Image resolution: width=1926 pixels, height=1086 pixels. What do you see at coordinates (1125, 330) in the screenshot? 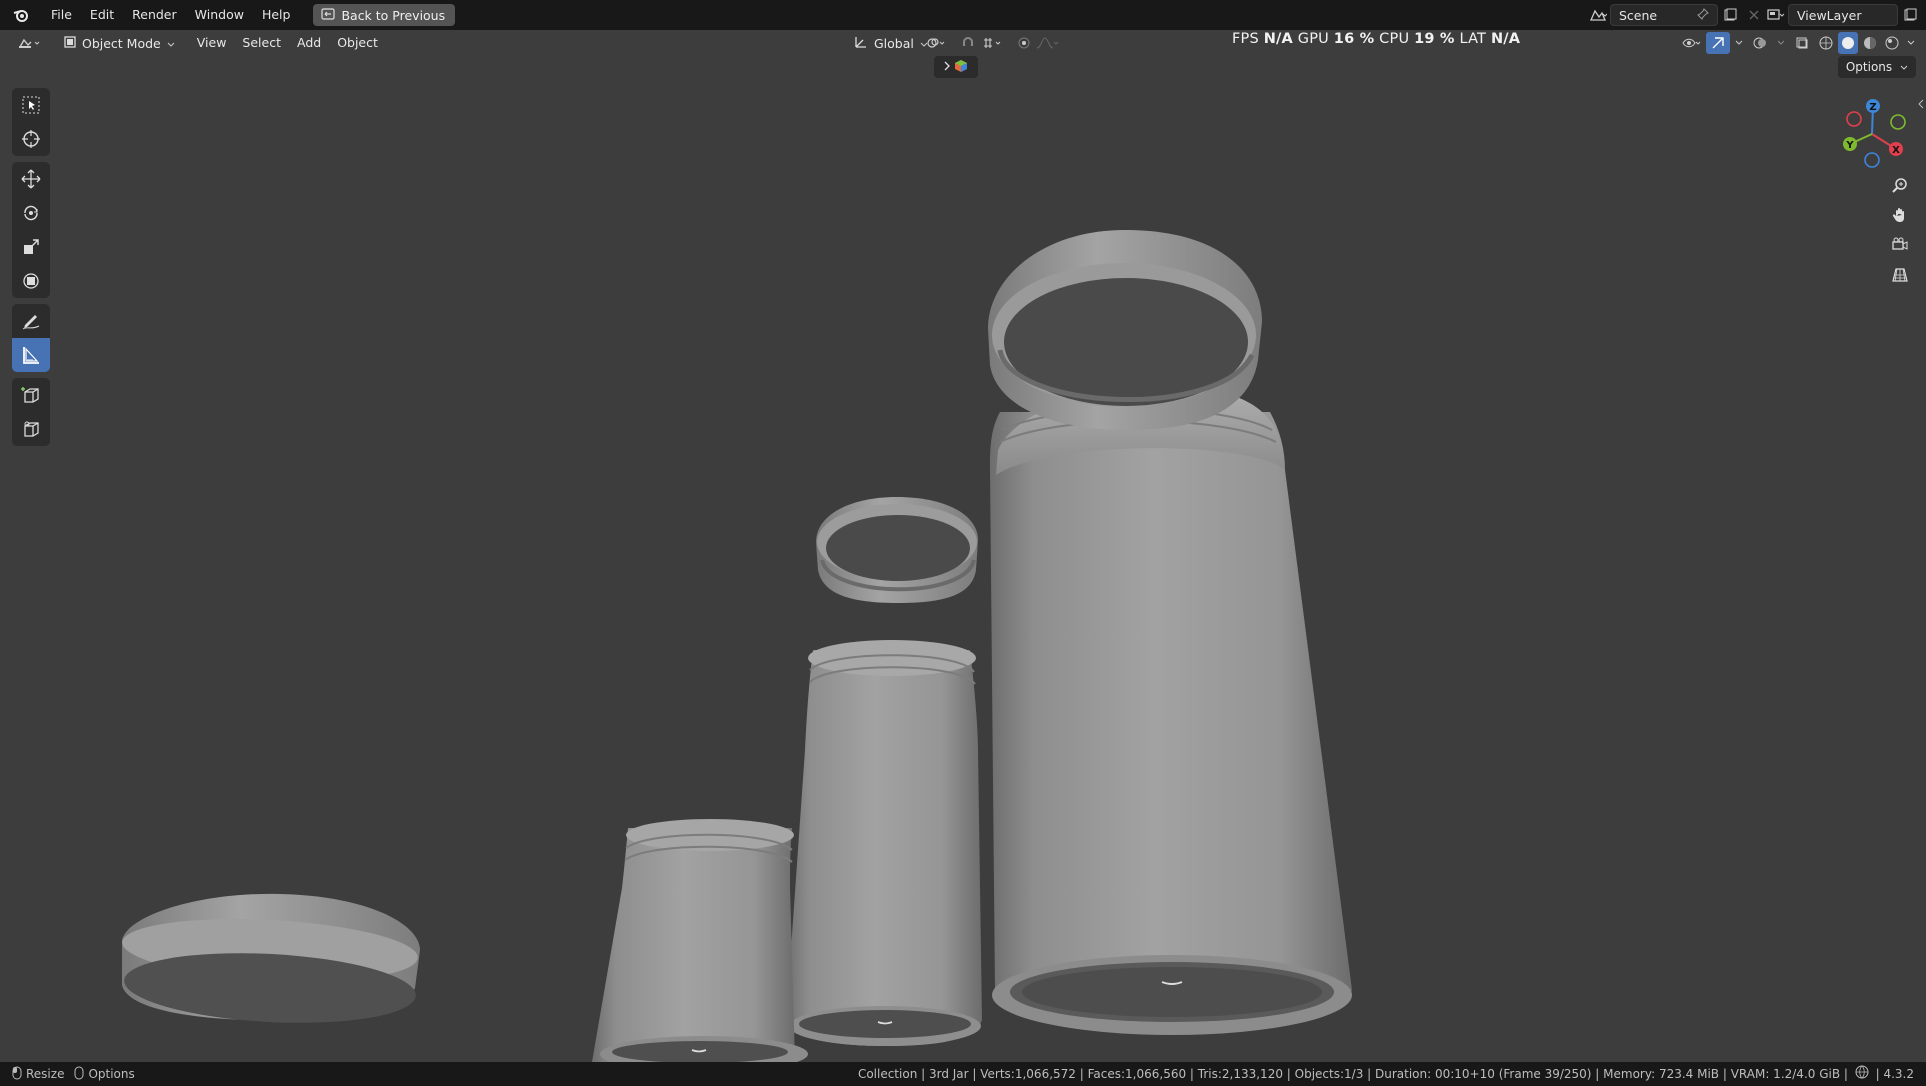
I see `lid-large` at bounding box center [1125, 330].